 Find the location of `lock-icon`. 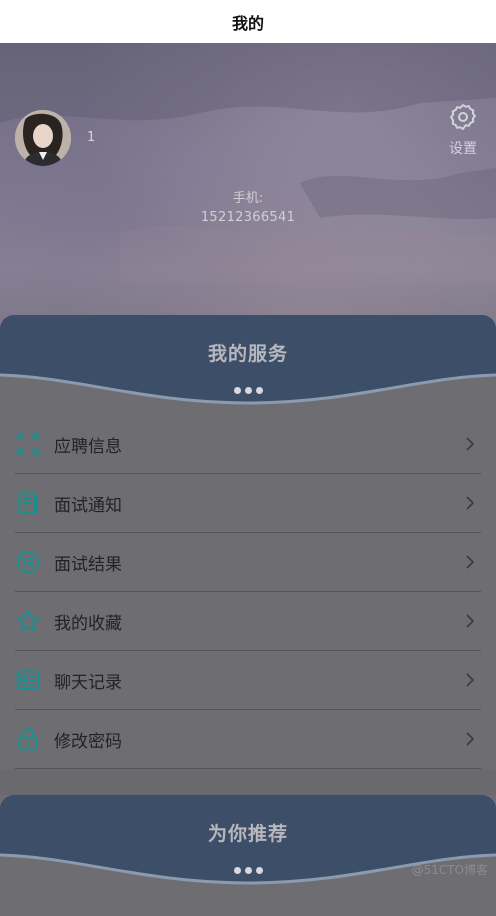

lock-icon is located at coordinates (28, 739).